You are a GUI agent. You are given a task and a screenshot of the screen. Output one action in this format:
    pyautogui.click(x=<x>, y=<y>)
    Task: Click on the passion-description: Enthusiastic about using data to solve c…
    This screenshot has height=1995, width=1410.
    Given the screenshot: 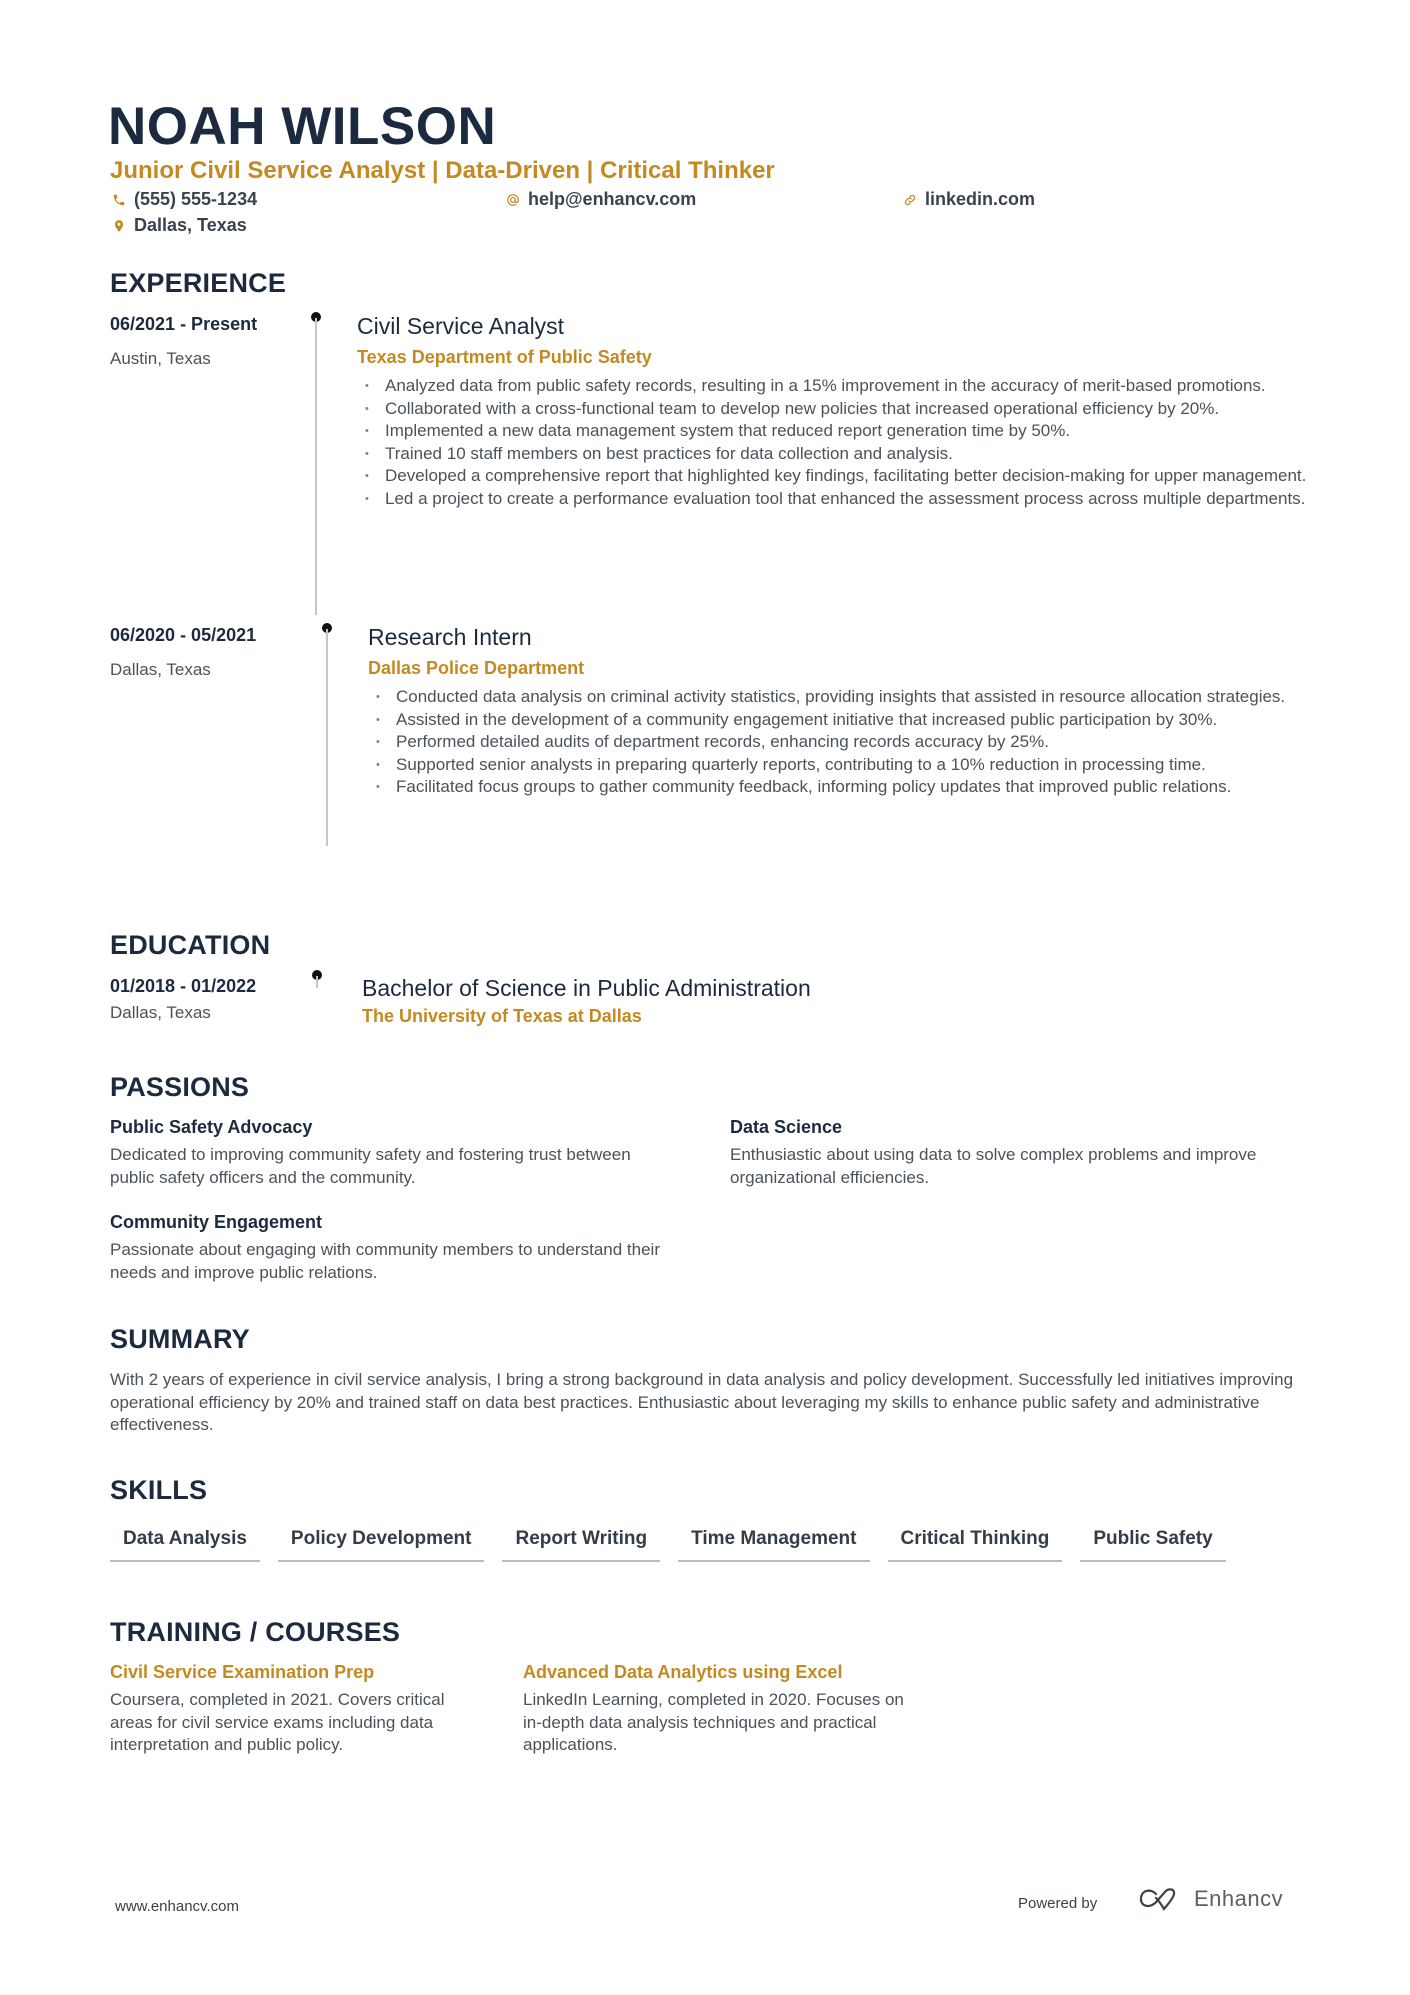 What is the action you would take?
    pyautogui.click(x=993, y=1166)
    